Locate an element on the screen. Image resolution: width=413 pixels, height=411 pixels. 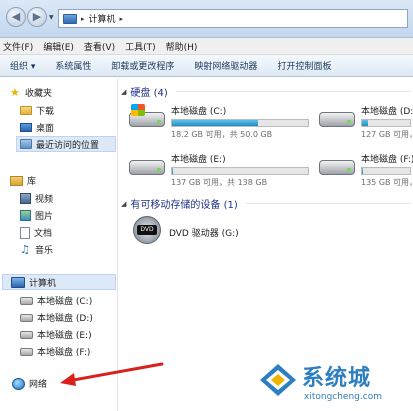
nav-item-drive-f: 本地磁盘 (F:) is located at coordinates (55, 351).